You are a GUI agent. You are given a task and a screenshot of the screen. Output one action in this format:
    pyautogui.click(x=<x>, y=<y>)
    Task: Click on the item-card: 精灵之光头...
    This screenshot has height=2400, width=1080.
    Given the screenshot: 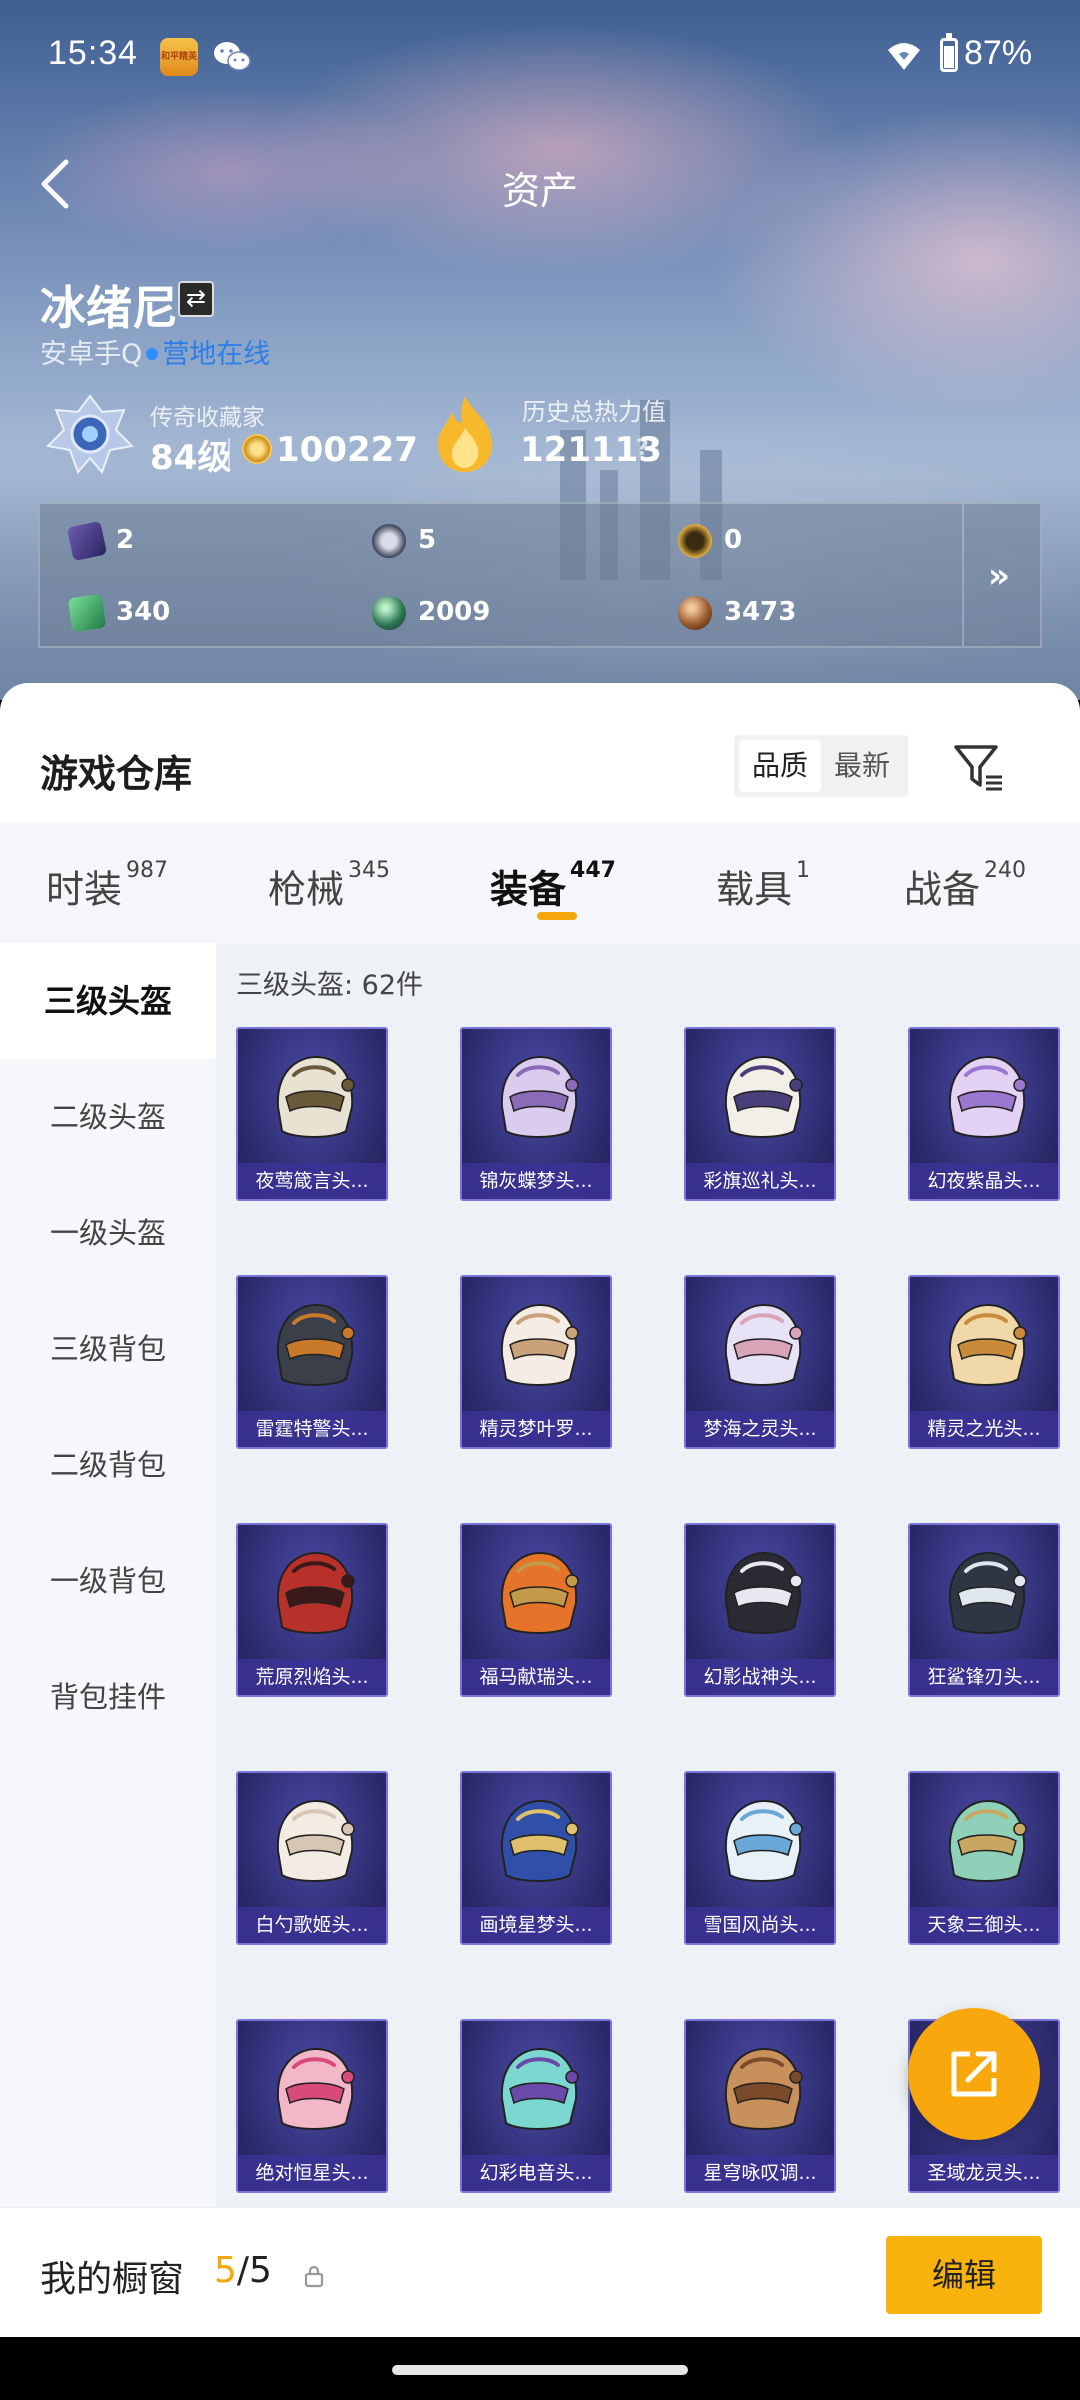 What is the action you would take?
    pyautogui.click(x=984, y=1362)
    